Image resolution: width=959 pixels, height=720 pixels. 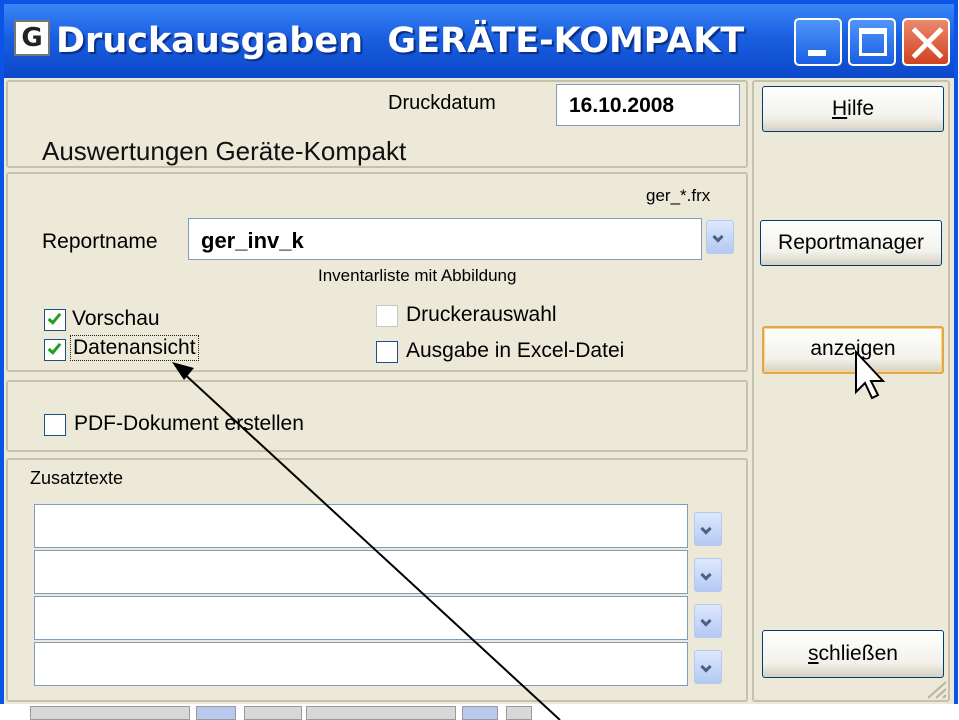 What do you see at coordinates (622, 105) in the screenshot?
I see `druckdatum-value: 16.10.2008` at bounding box center [622, 105].